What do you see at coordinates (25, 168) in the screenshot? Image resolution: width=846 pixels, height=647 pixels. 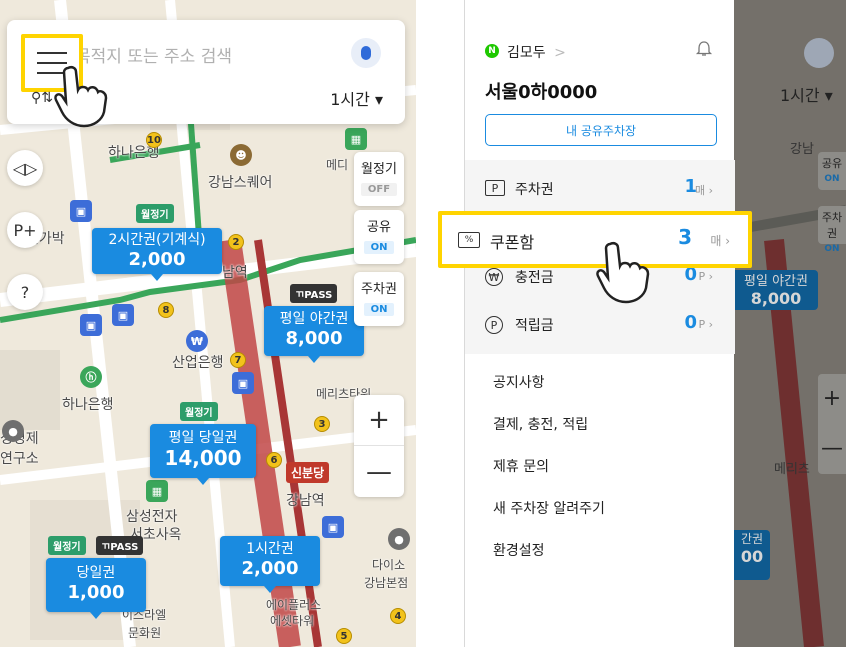 I see `speaker-button: ◁▷` at bounding box center [25, 168].